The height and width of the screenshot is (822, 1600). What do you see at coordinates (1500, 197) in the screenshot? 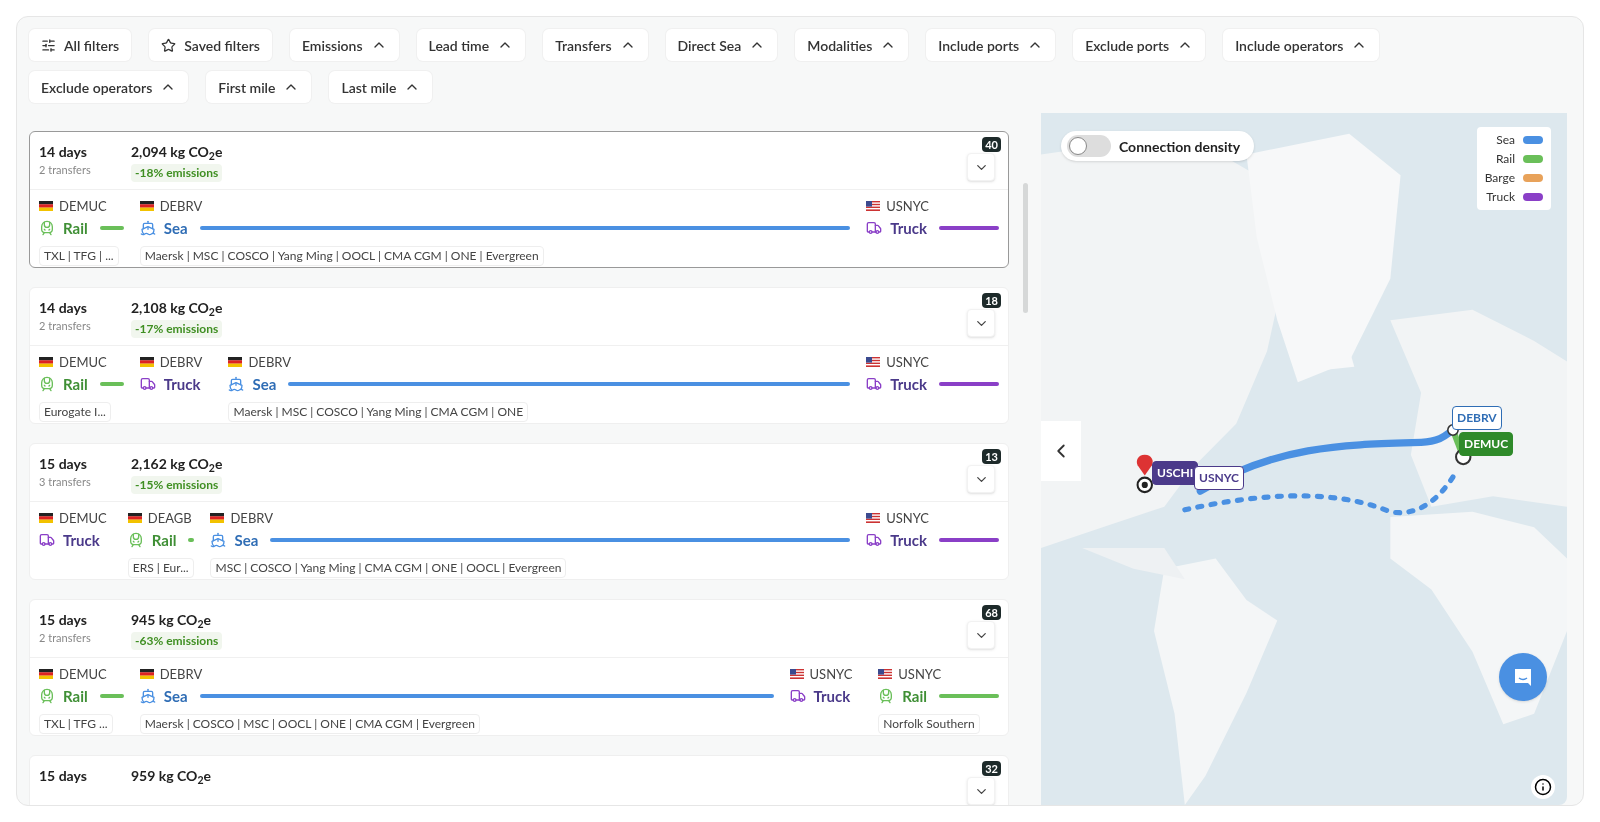
I see `legend-label: Truck` at bounding box center [1500, 197].